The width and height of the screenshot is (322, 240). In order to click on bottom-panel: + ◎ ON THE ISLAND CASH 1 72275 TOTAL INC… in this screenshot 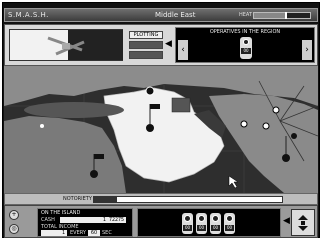, I will do `click(161, 221)`.